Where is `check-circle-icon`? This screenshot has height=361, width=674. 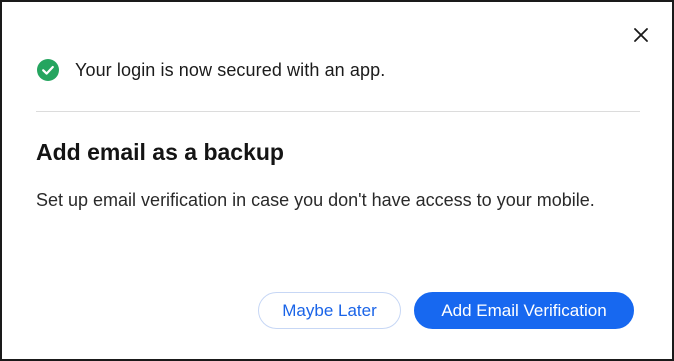
check-circle-icon is located at coordinates (48, 70).